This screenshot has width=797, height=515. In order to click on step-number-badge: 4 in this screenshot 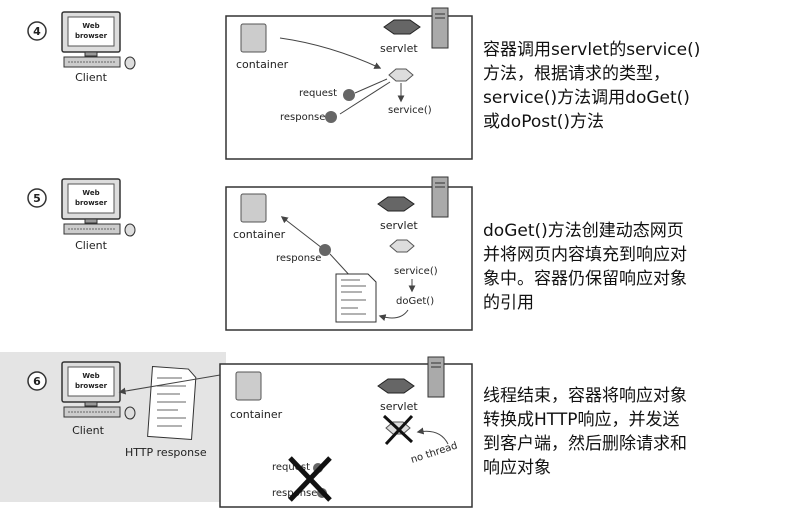, I will do `click(37, 31)`.